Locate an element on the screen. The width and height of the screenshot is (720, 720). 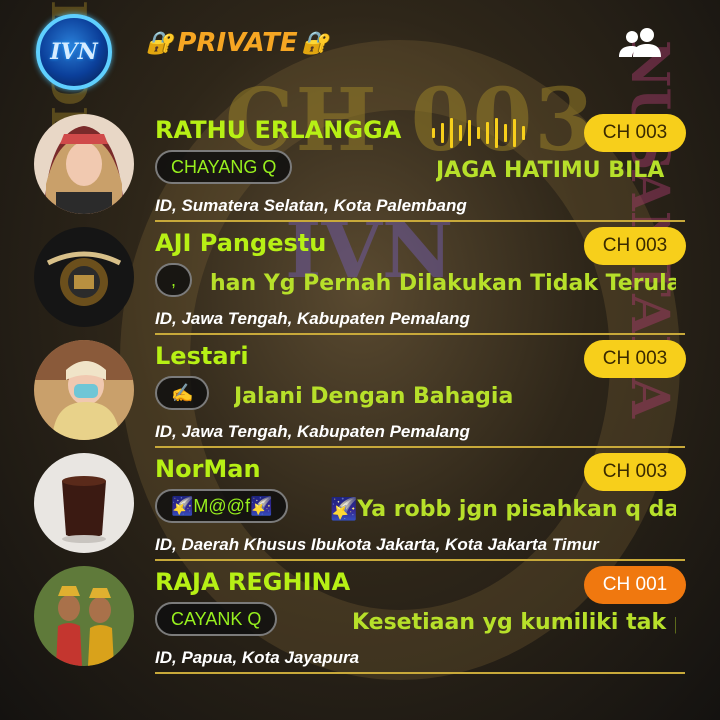
room-logo: IVN is located at coordinates (74, 52).